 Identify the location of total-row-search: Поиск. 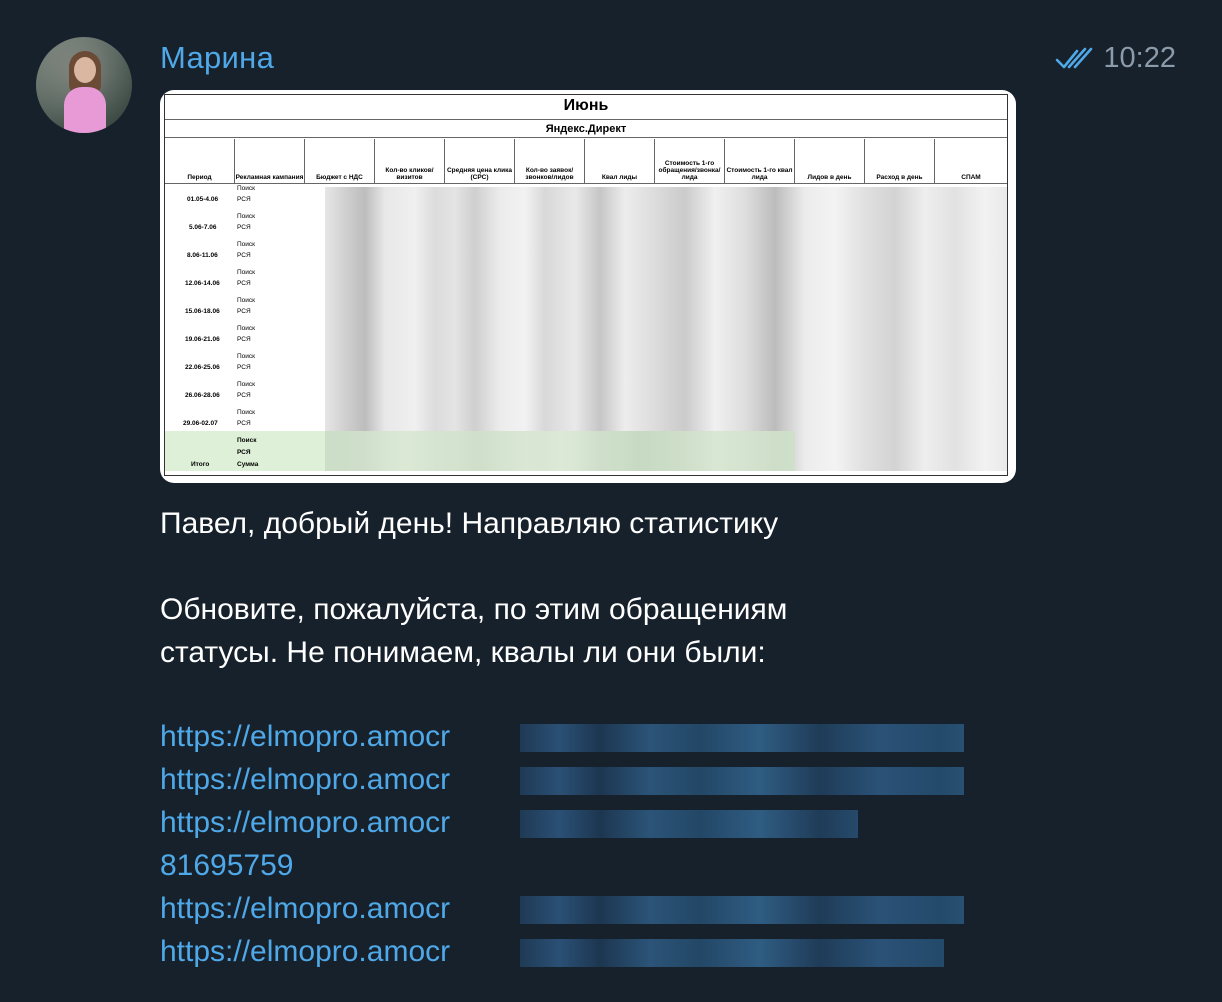
(247, 440).